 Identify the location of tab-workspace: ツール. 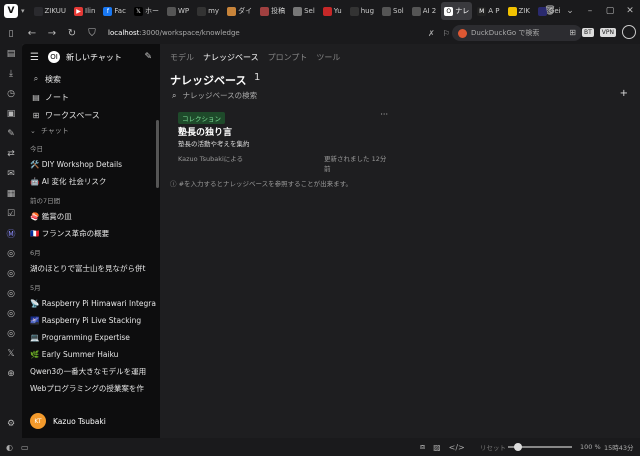
(328, 57).